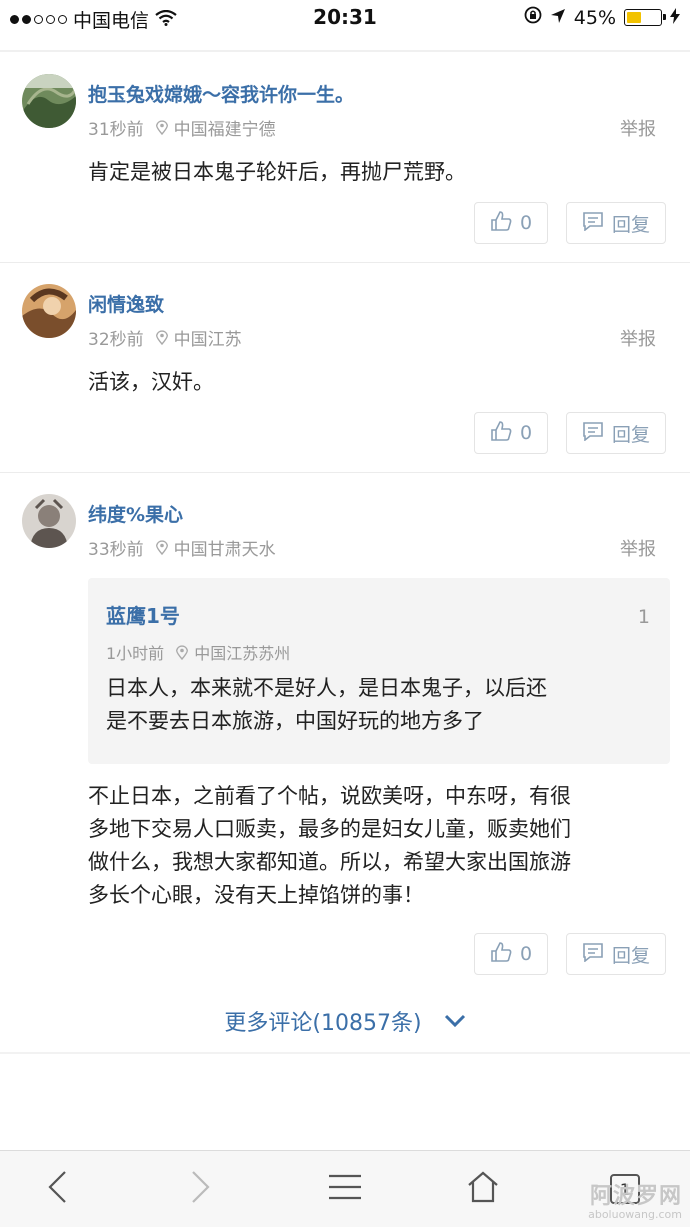 The width and height of the screenshot is (690, 1227). I want to click on chevron-right-icon, so click(201, 1189).